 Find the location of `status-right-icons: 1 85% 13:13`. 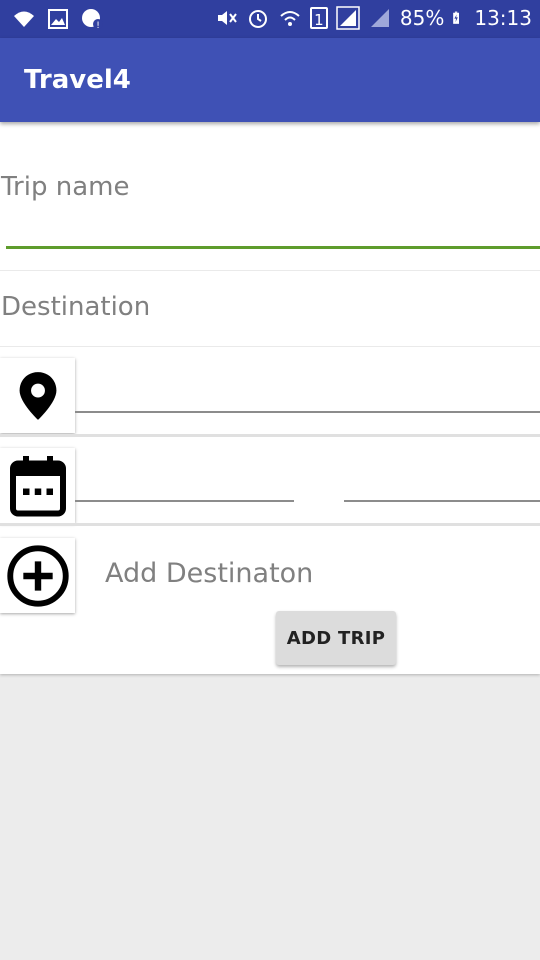

status-right-icons: 1 85% 13:13 is located at coordinates (373, 18).